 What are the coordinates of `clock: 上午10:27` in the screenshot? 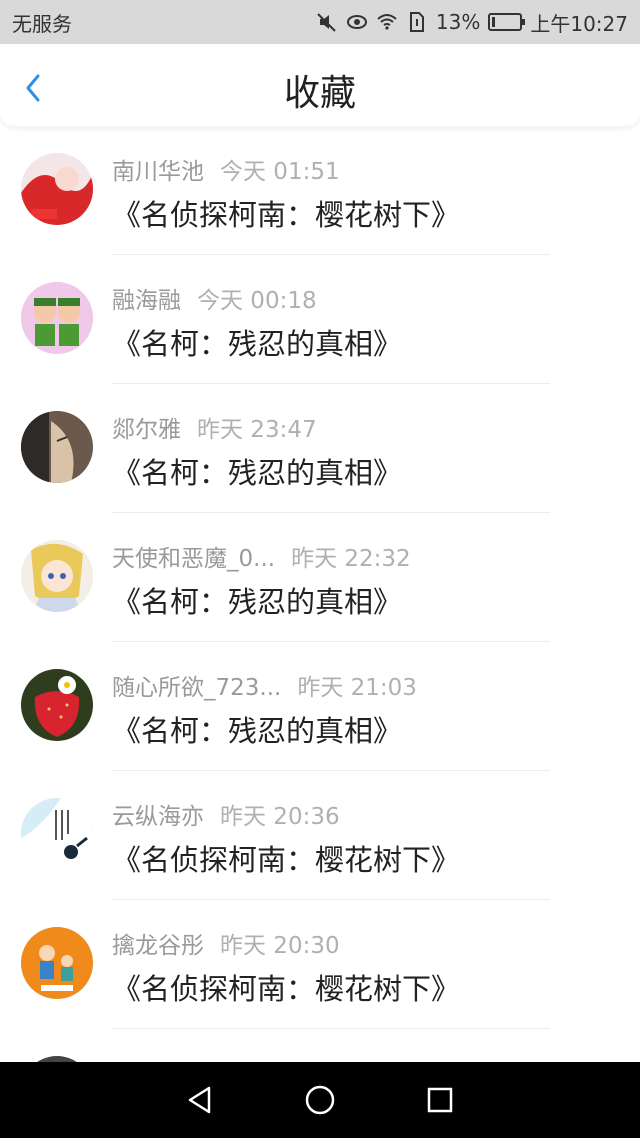 It's located at (579, 23).